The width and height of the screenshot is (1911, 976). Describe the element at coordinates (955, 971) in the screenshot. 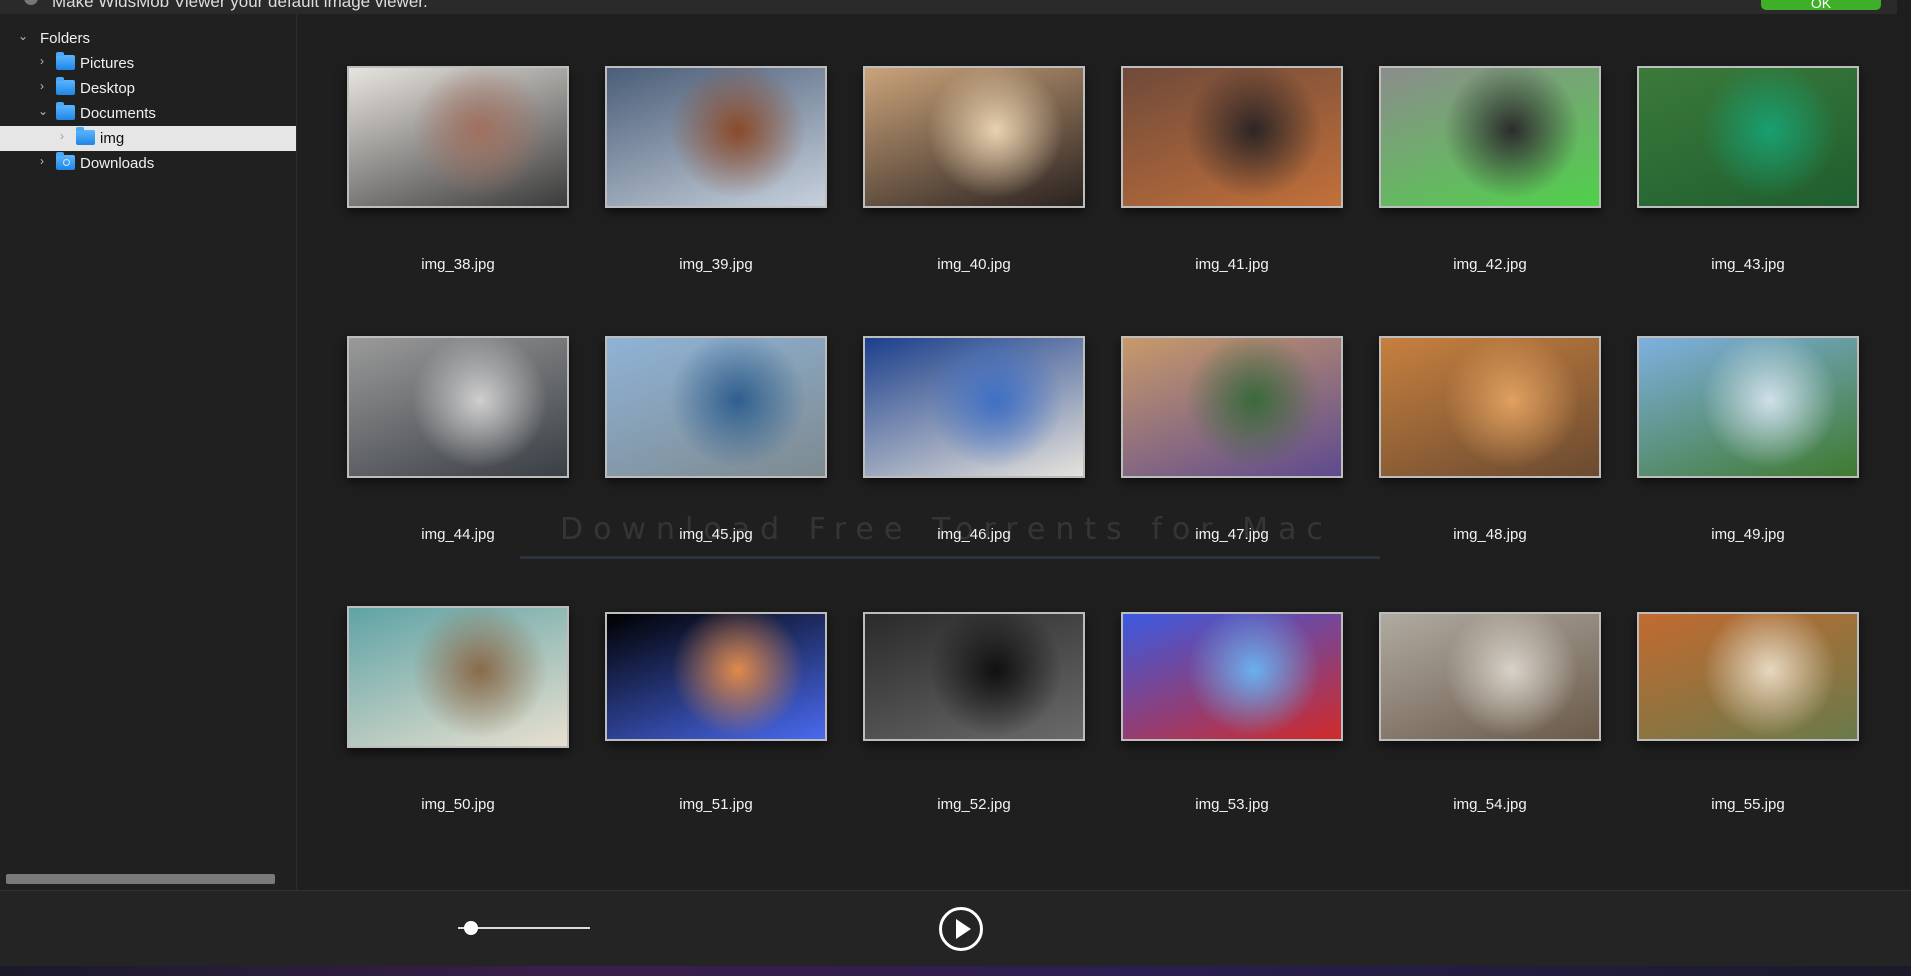

I see `dock-strip` at that location.